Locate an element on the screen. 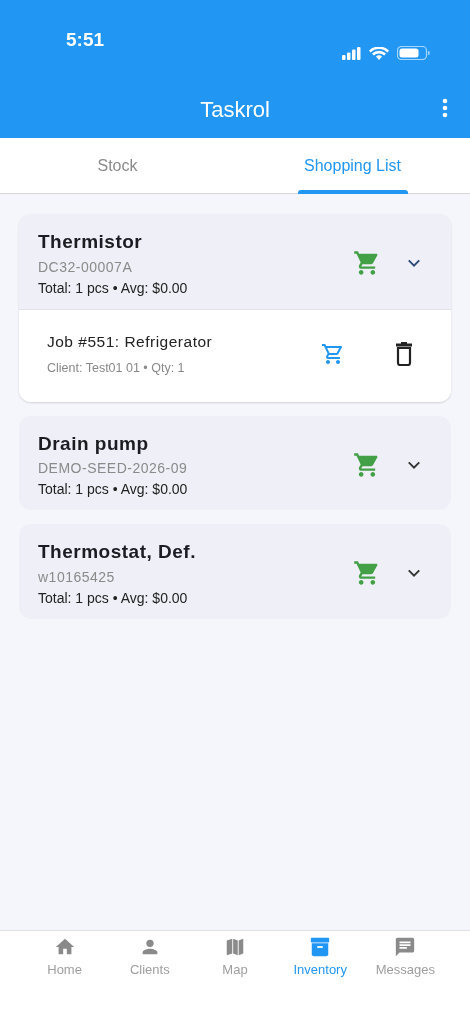  wifi-icon is located at coordinates (379, 53).